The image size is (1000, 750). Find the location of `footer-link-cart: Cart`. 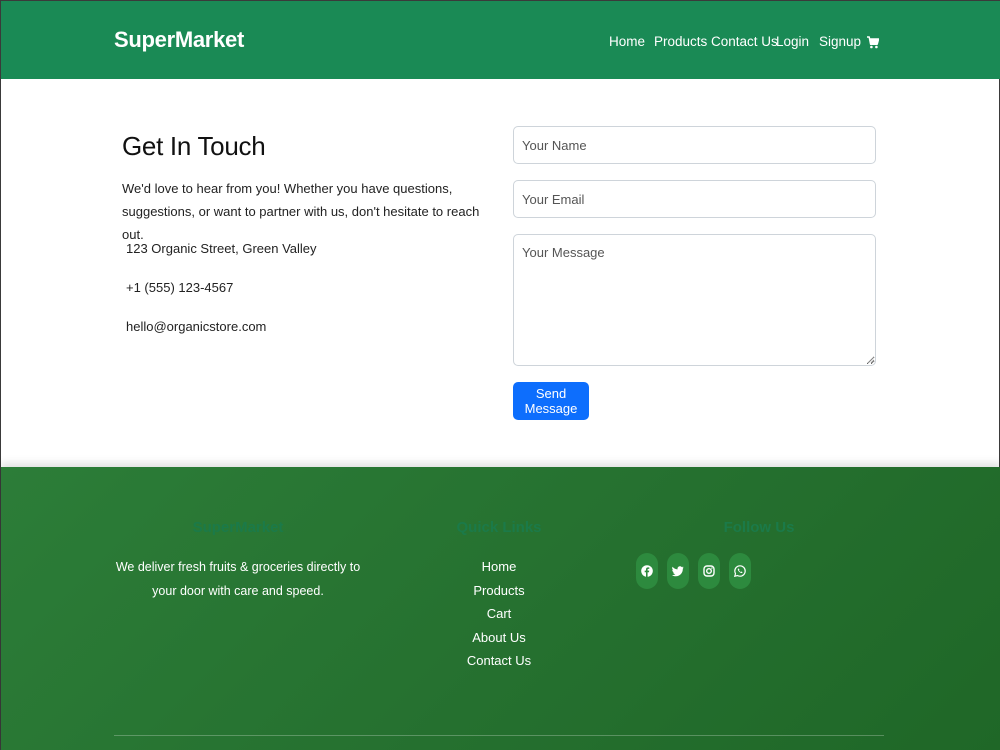

footer-link-cart: Cart is located at coordinates (499, 614).